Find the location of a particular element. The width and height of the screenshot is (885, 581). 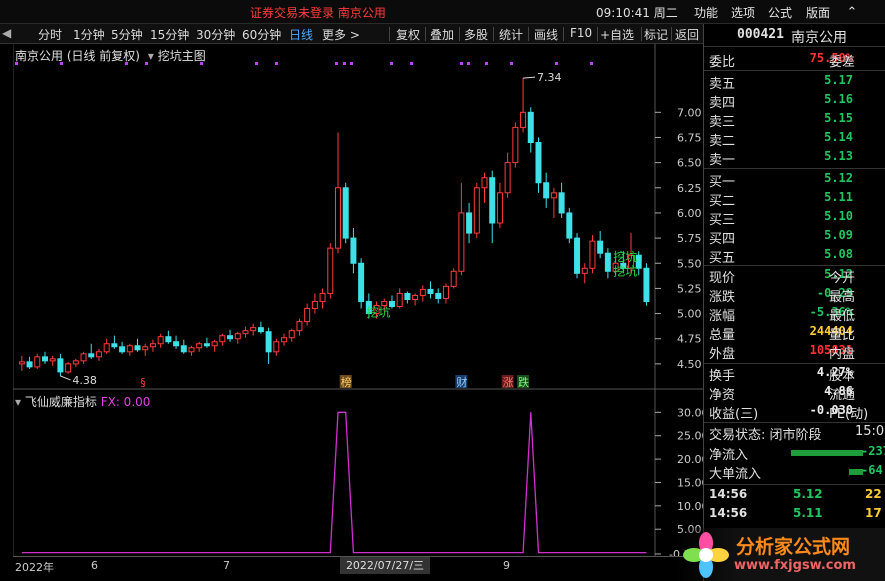

bid-row-value: 5.08 is located at coordinates (838, 254).